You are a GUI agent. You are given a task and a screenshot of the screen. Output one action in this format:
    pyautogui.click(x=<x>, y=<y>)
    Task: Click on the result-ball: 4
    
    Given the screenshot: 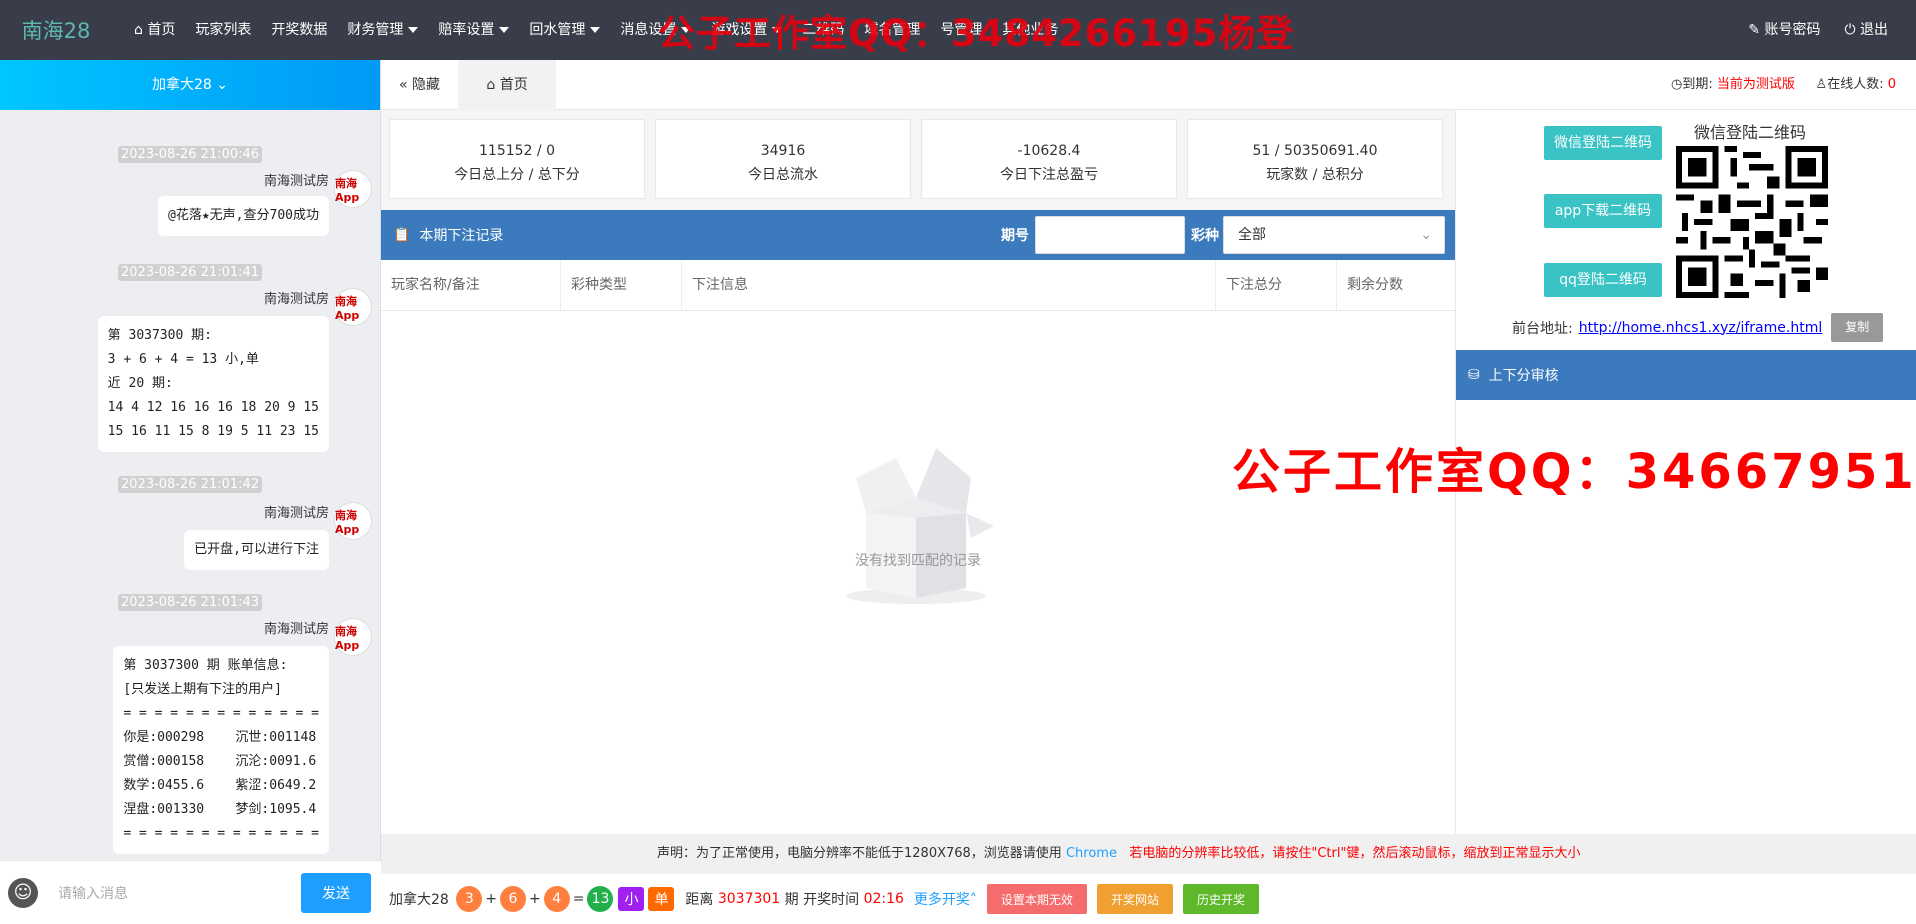 What is the action you would take?
    pyautogui.click(x=556, y=899)
    